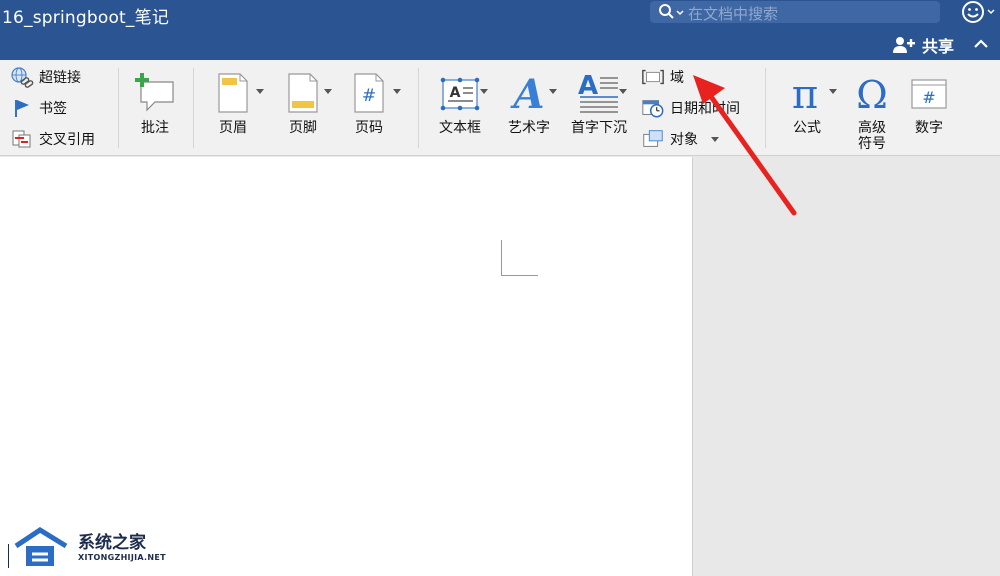 The image size is (1000, 576). I want to click on wordart-label: 艺术字, so click(529, 128).